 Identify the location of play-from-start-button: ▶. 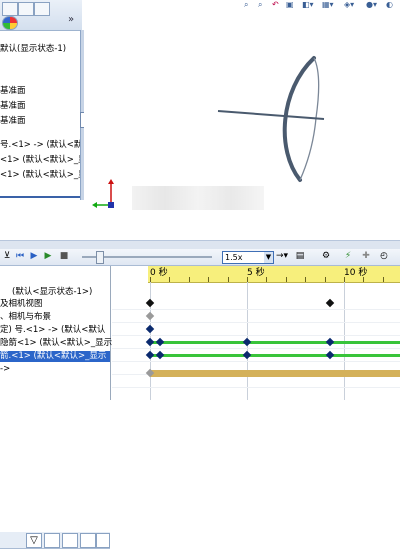
(48, 256).